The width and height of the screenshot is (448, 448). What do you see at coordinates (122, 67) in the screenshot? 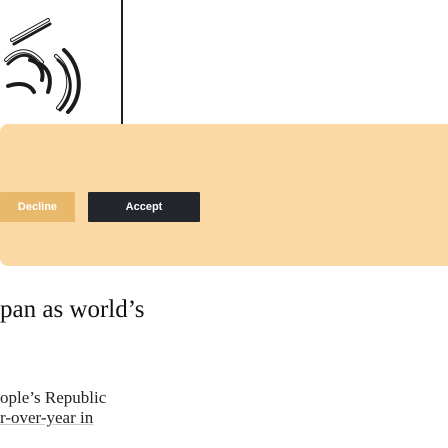
I see `hero-divider` at bounding box center [122, 67].